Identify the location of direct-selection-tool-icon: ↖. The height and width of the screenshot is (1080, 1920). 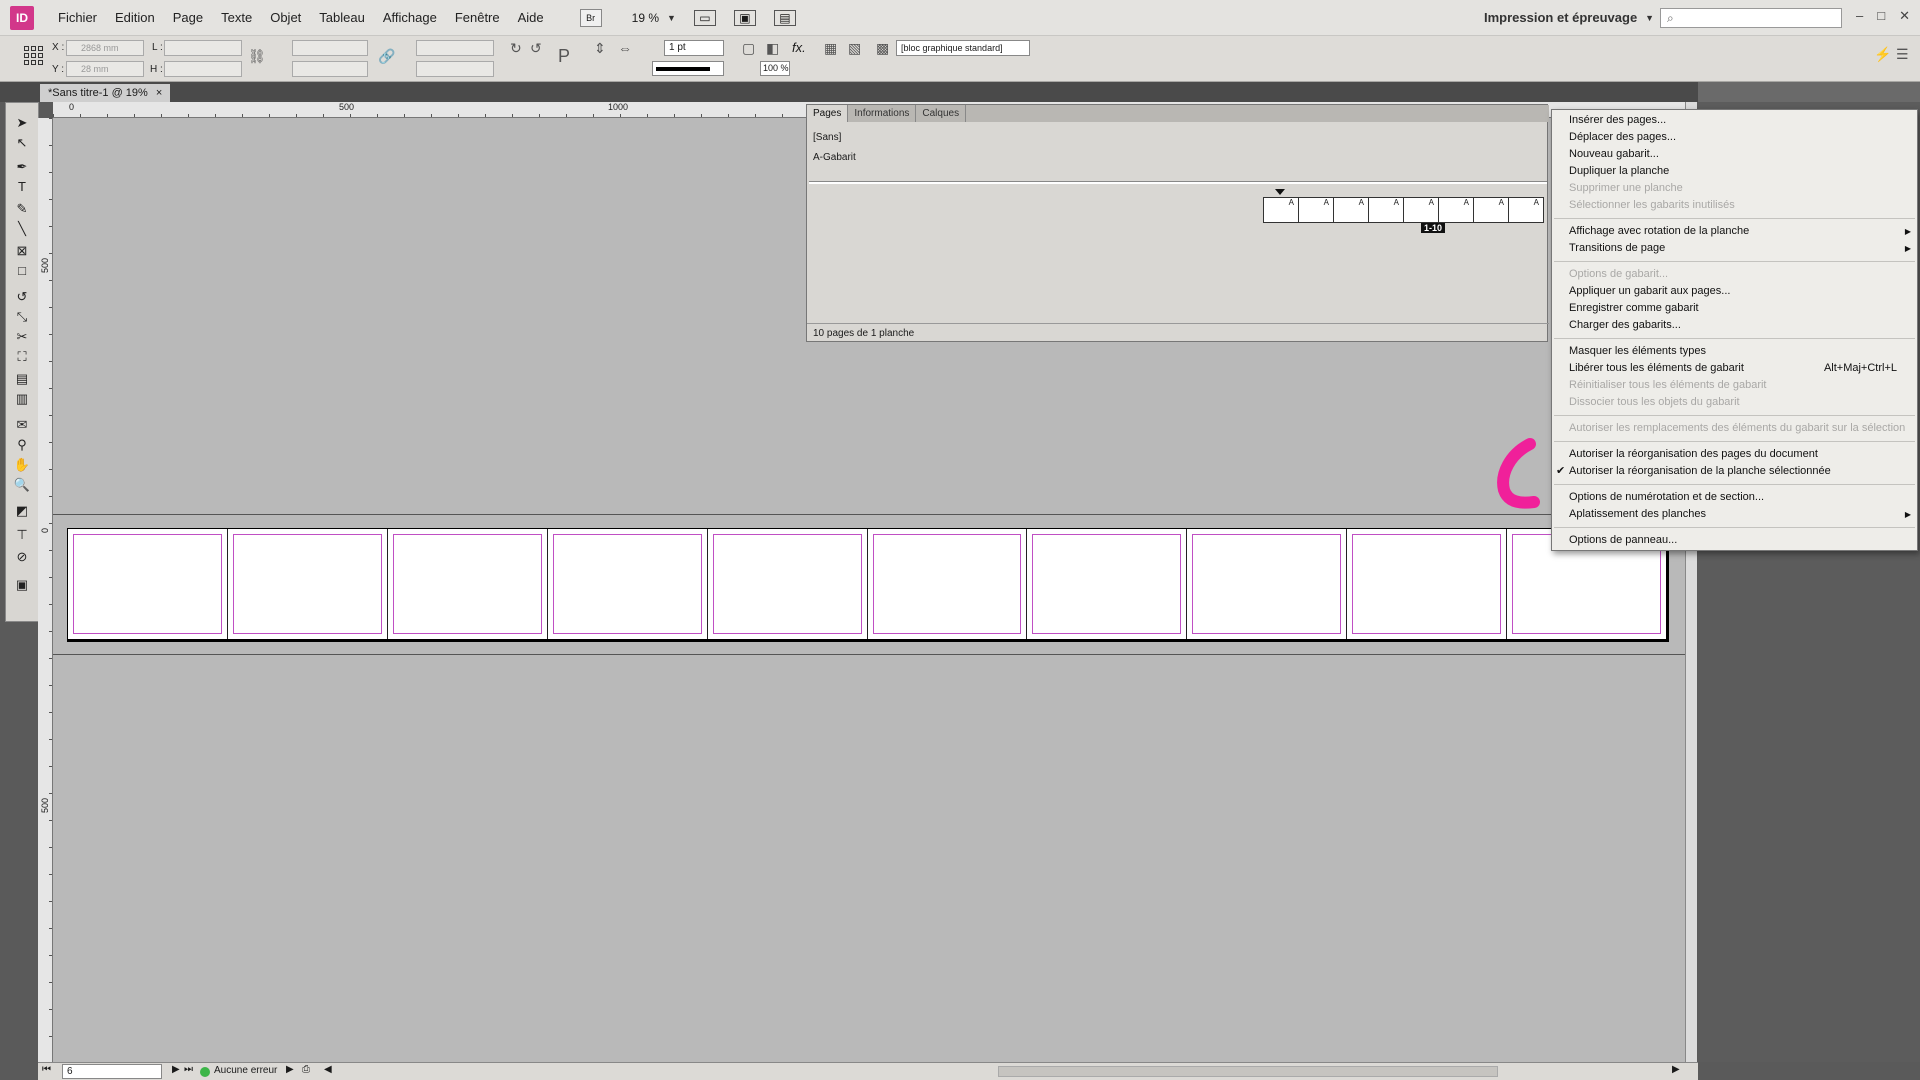
(22, 143).